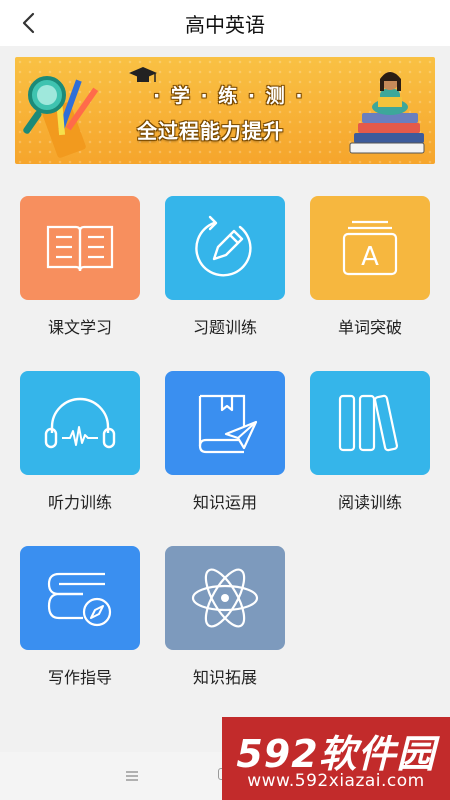 This screenshot has width=450, height=800. I want to click on open-book-icon, so click(80, 248).